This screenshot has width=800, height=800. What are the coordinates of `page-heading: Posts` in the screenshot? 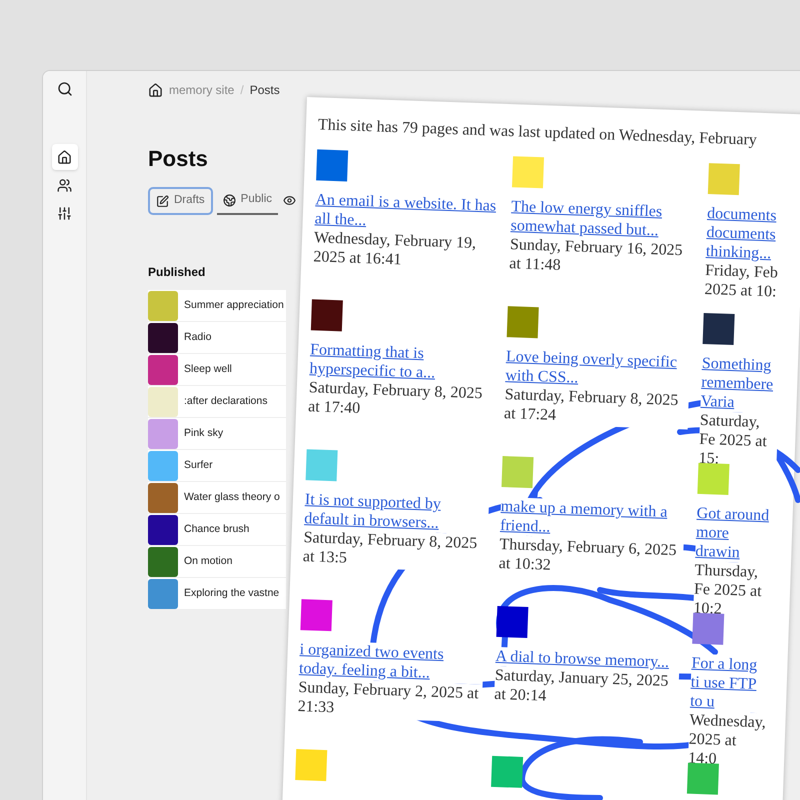 It's located at (178, 159).